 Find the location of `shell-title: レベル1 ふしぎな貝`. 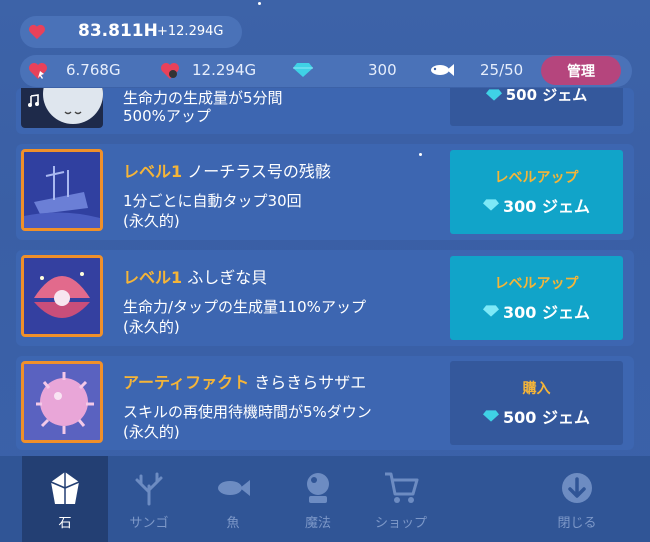

shell-title: レベル1 ふしぎな貝 is located at coordinates (195, 276).